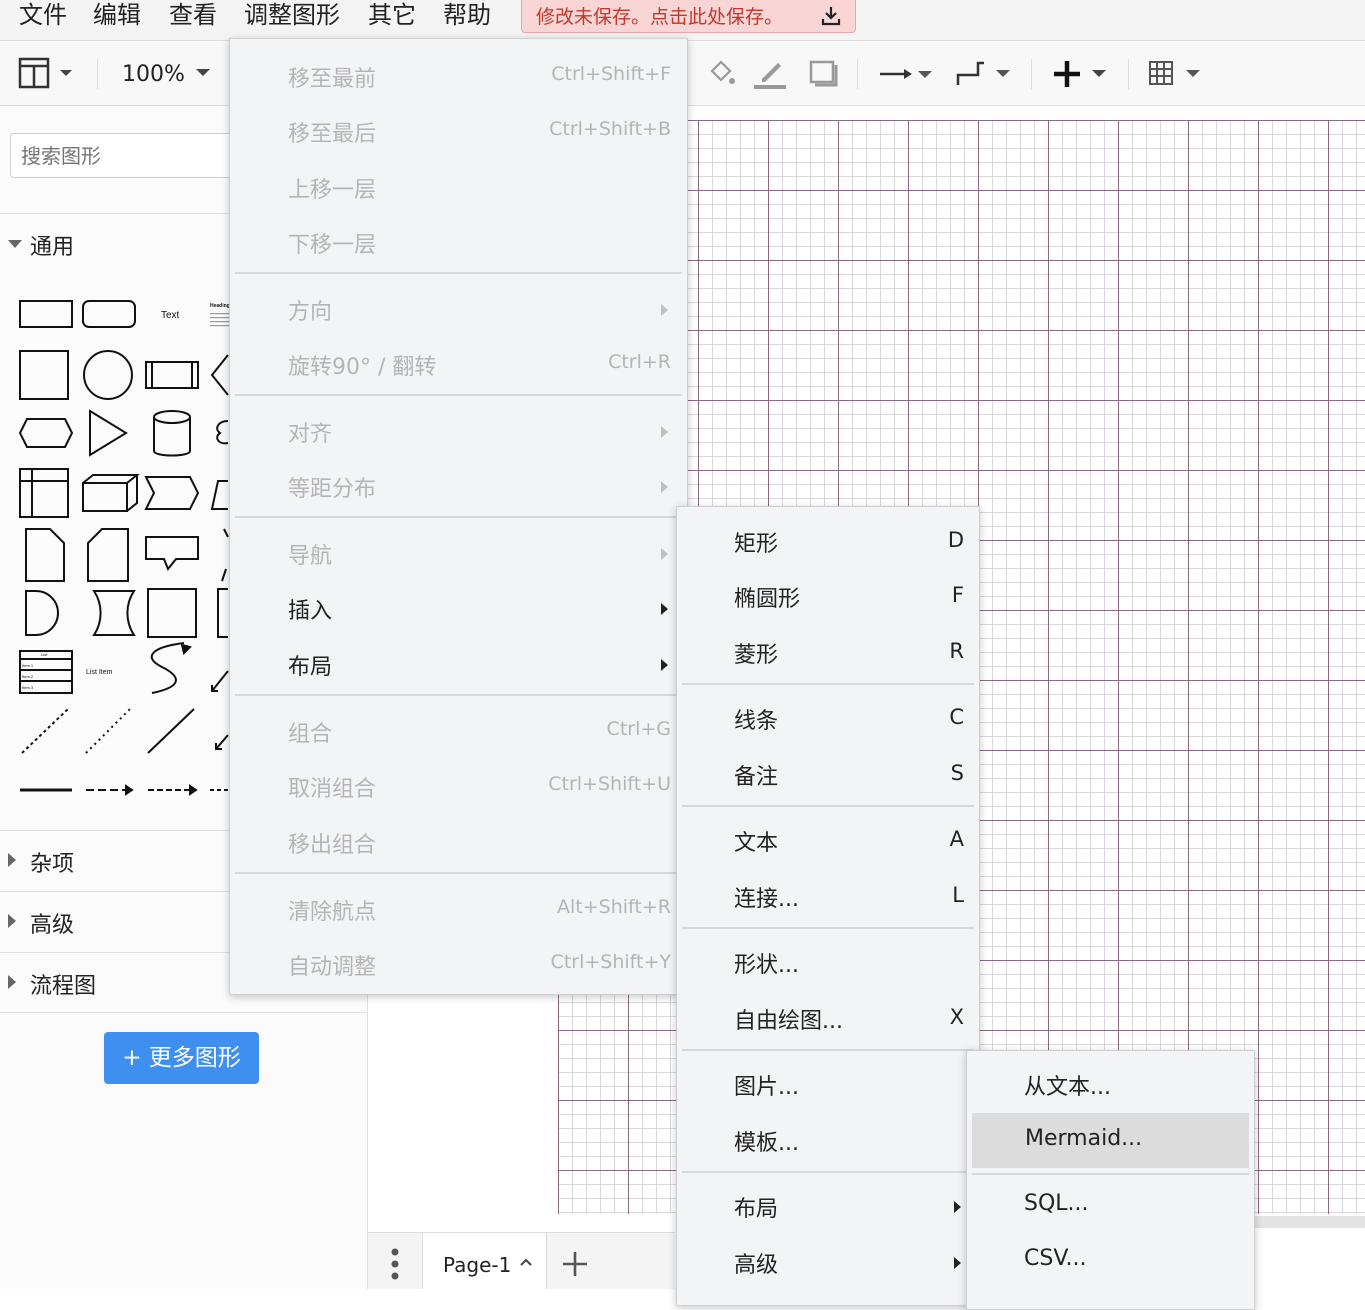 The image size is (1365, 1310). Describe the element at coordinates (458, 432) in the screenshot. I see `menu-item-align: 对齐` at that location.